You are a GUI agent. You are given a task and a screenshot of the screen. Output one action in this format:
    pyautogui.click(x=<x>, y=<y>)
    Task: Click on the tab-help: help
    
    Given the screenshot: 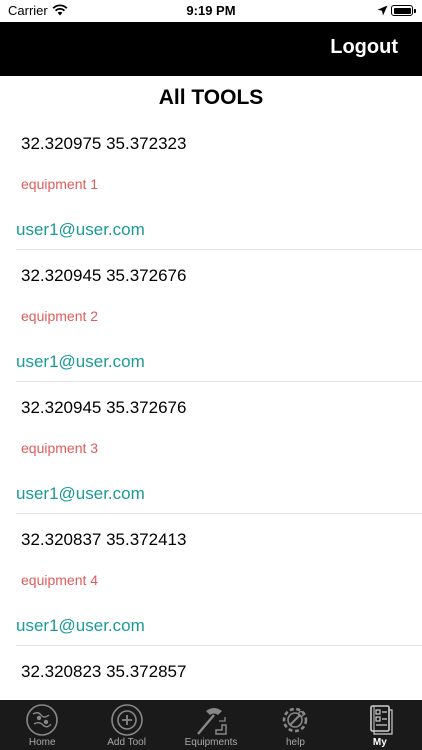 What is the action you would take?
    pyautogui.click(x=295, y=725)
    